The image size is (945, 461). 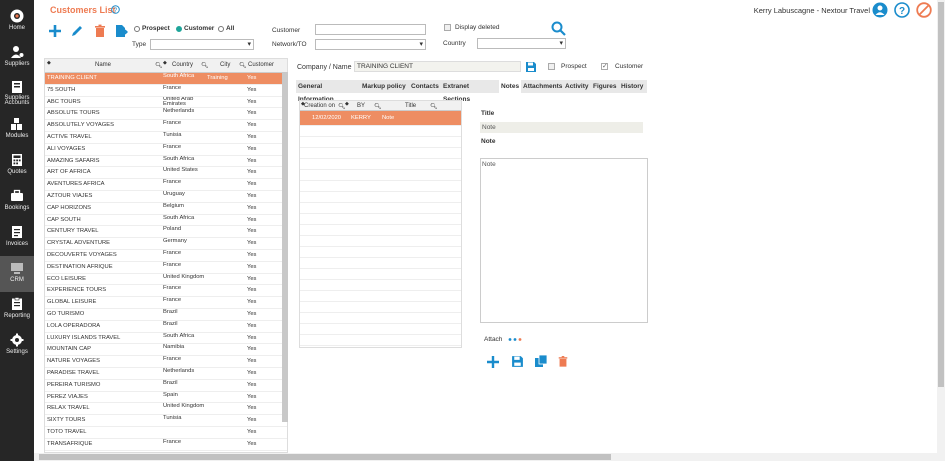 I want to click on sidebar-item-home: Home, so click(x=17, y=22).